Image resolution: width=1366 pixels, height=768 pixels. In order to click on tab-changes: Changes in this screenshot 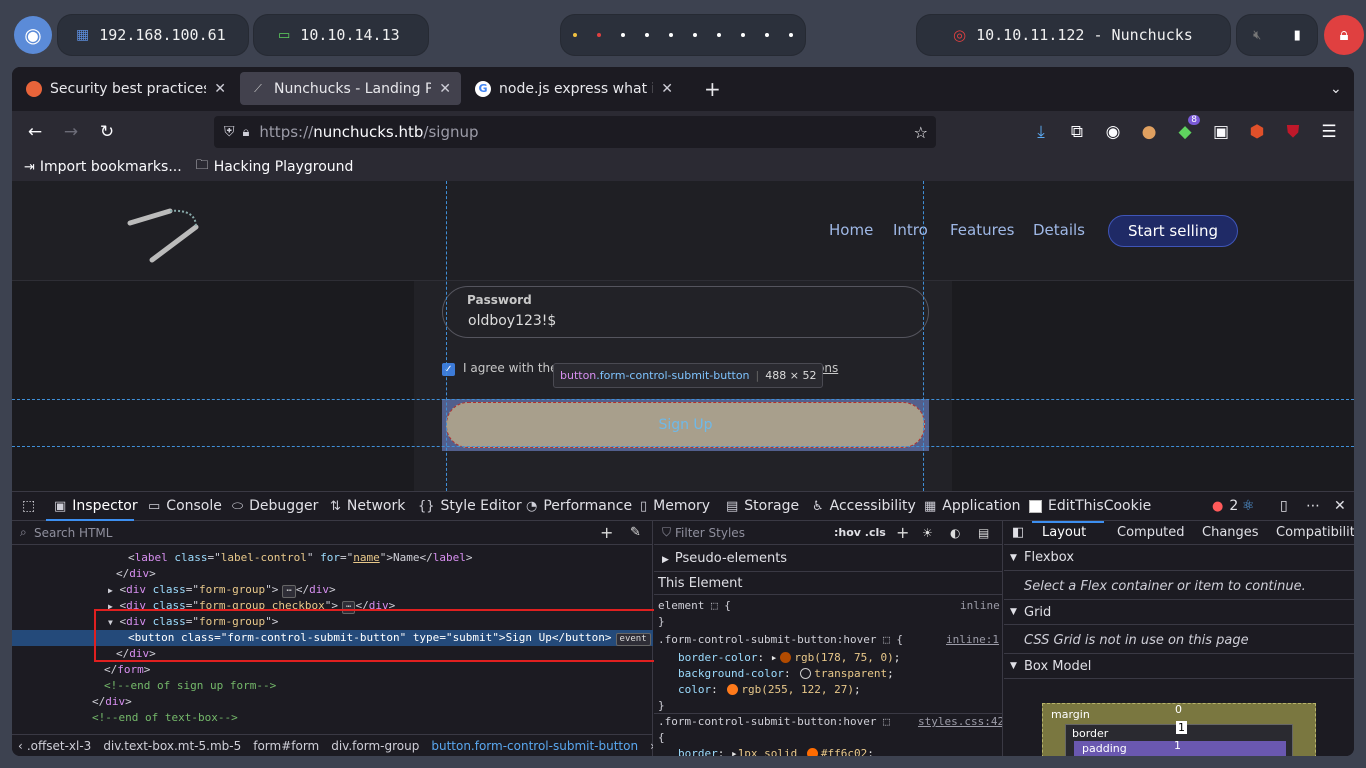, I will do `click(1230, 532)`.